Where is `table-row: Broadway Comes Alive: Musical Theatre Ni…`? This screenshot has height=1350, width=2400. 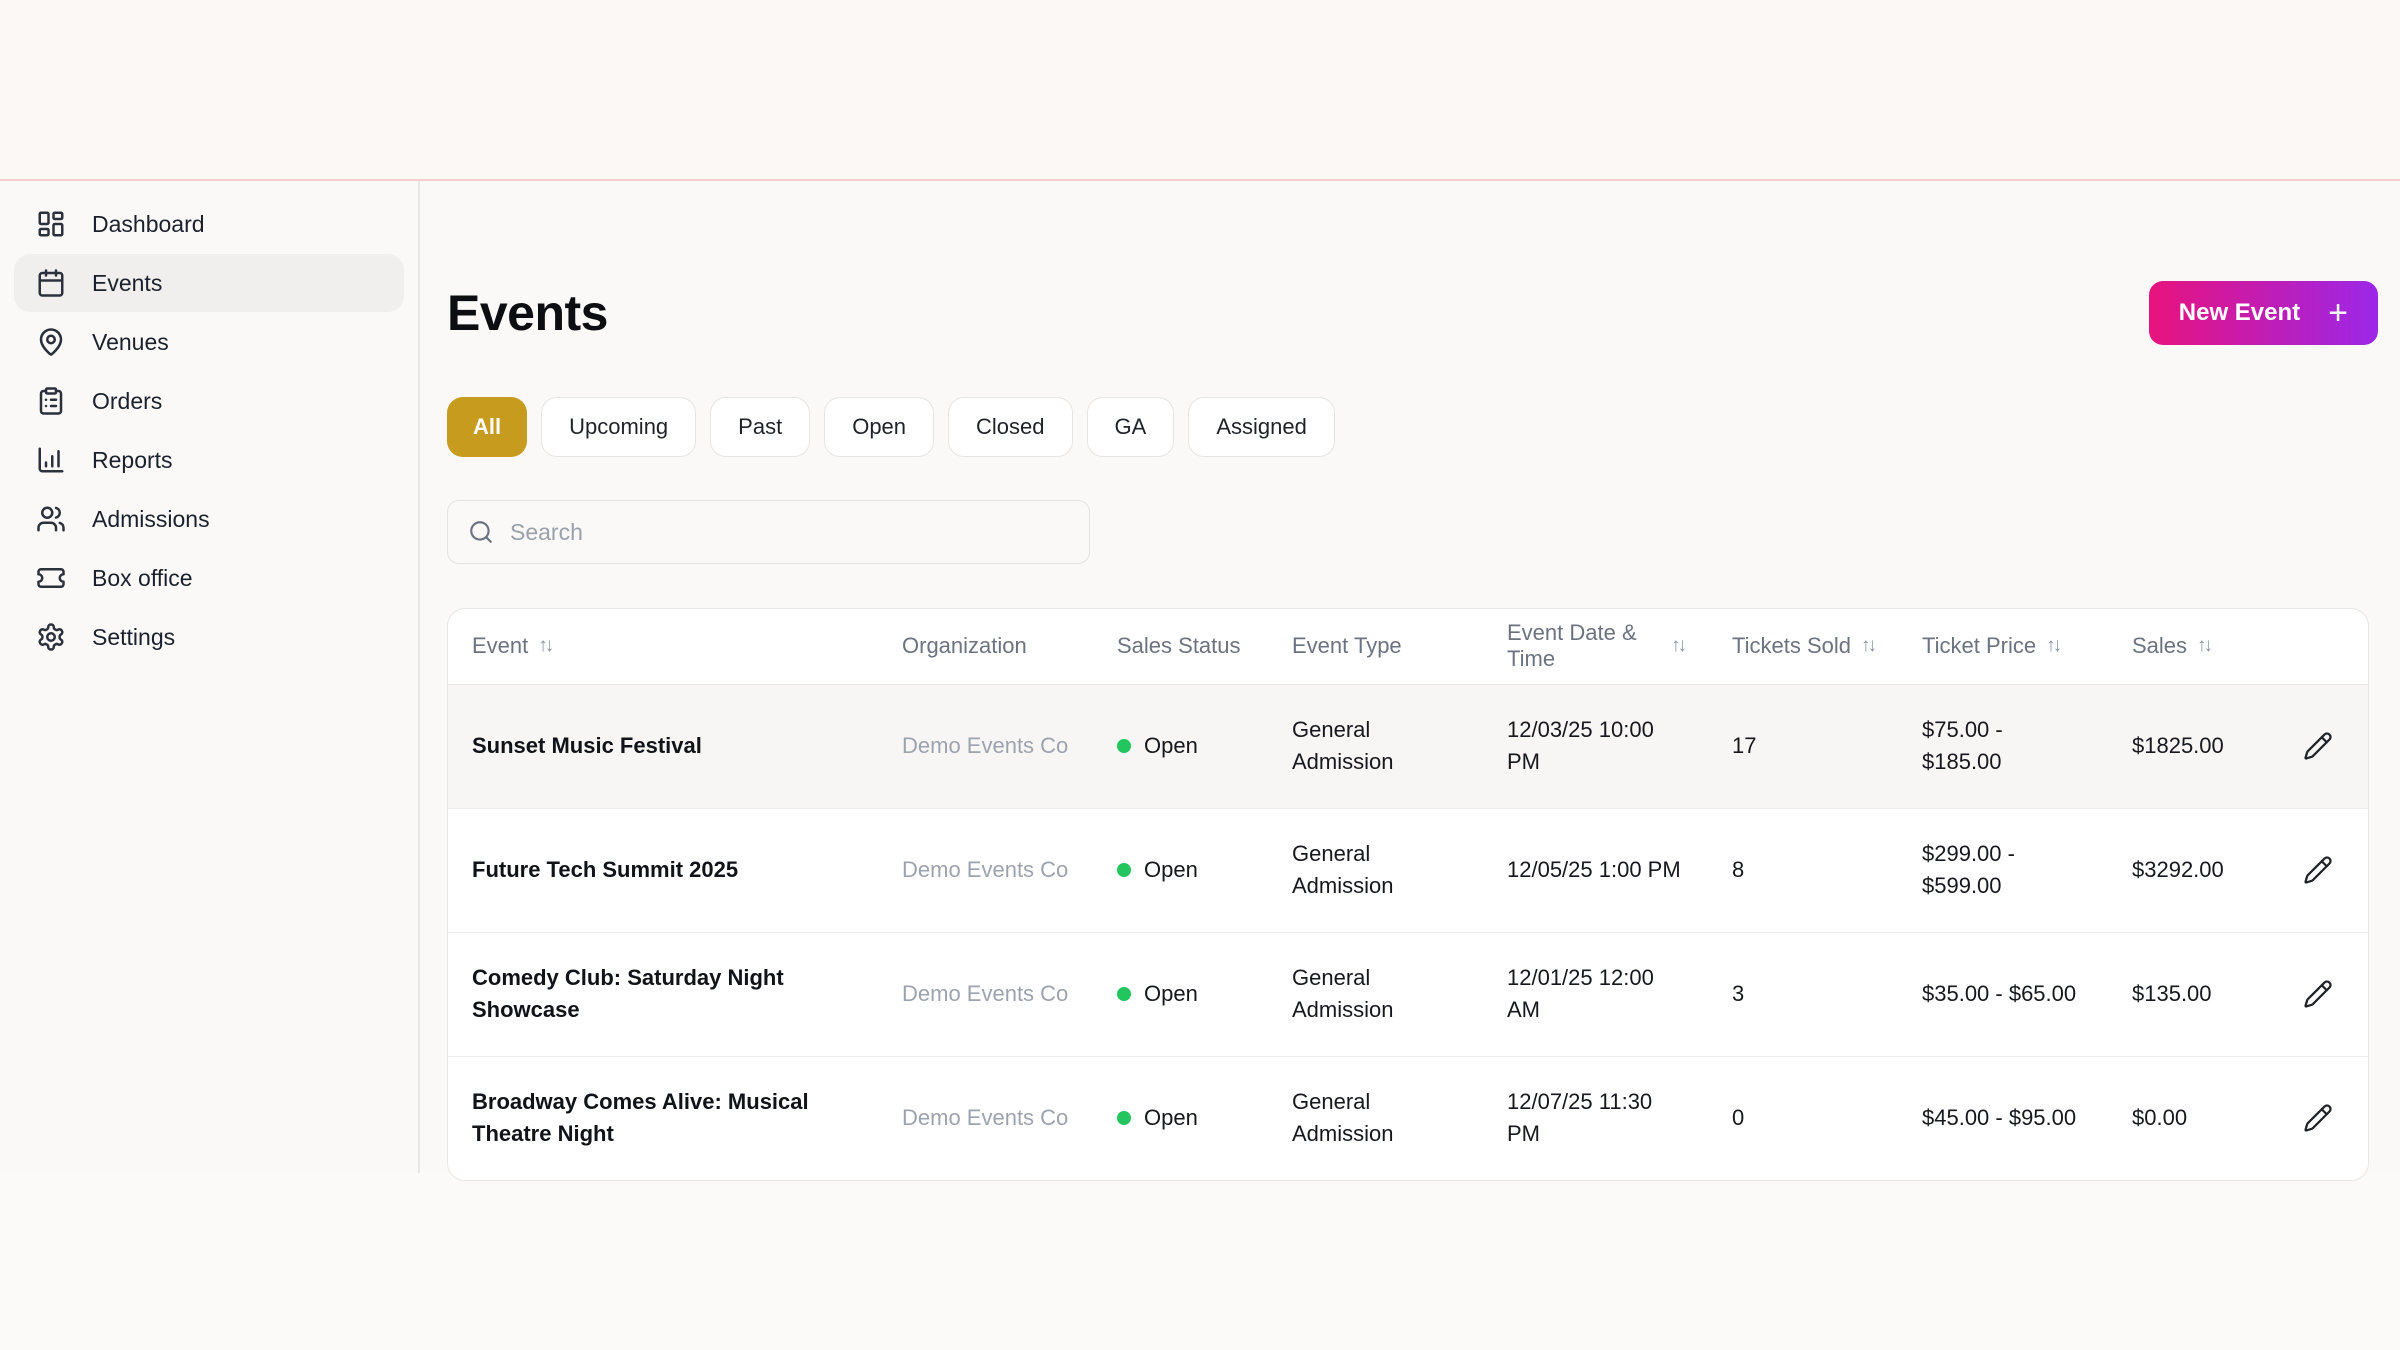
table-row: Broadway Comes Alive: Musical Theatre Ni… is located at coordinates (1408, 1117).